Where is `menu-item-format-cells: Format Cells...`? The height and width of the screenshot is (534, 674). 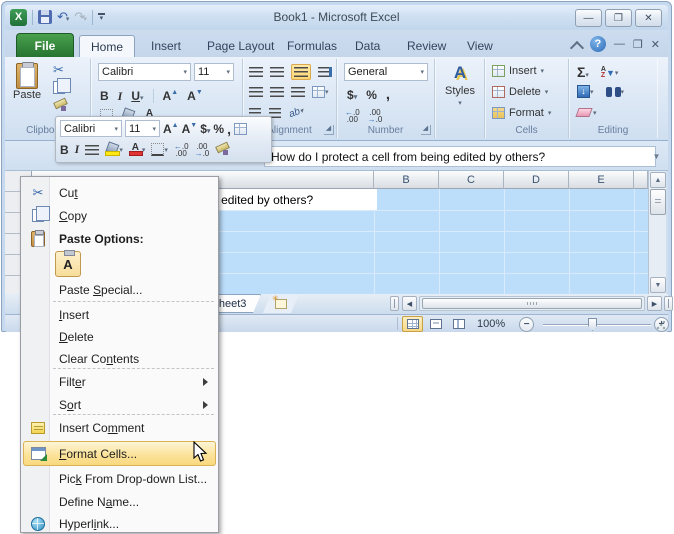
menu-item-format-cells: Format Cells... is located at coordinates (119, 453).